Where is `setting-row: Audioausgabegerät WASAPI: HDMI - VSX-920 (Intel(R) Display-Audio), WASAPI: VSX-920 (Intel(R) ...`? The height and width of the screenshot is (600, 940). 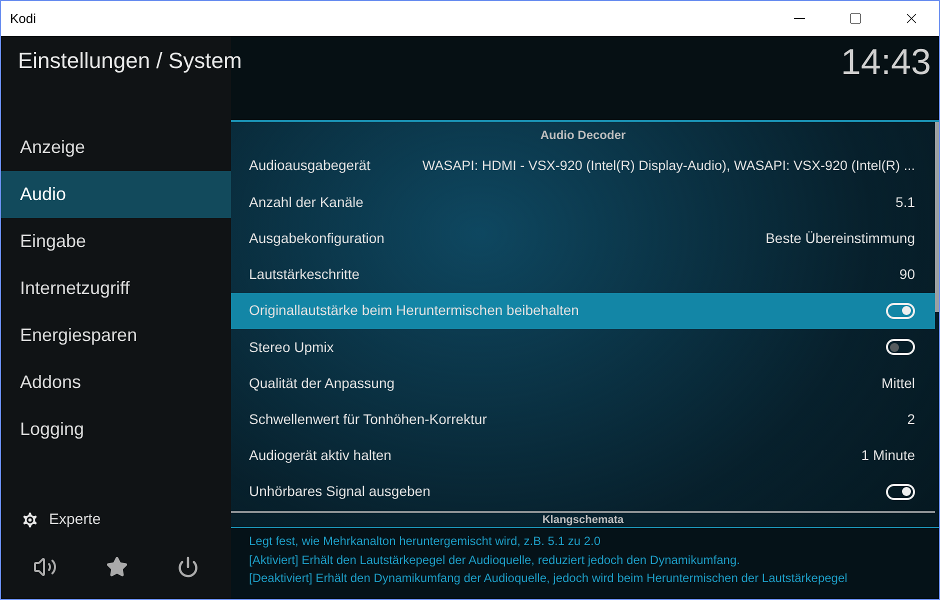
setting-row: Audioausgabegerät WASAPI: HDMI - VSX-920 (Intel(R) Display-Audio), WASAPI: VSX-920 (Intel(R) ... is located at coordinates (583, 166).